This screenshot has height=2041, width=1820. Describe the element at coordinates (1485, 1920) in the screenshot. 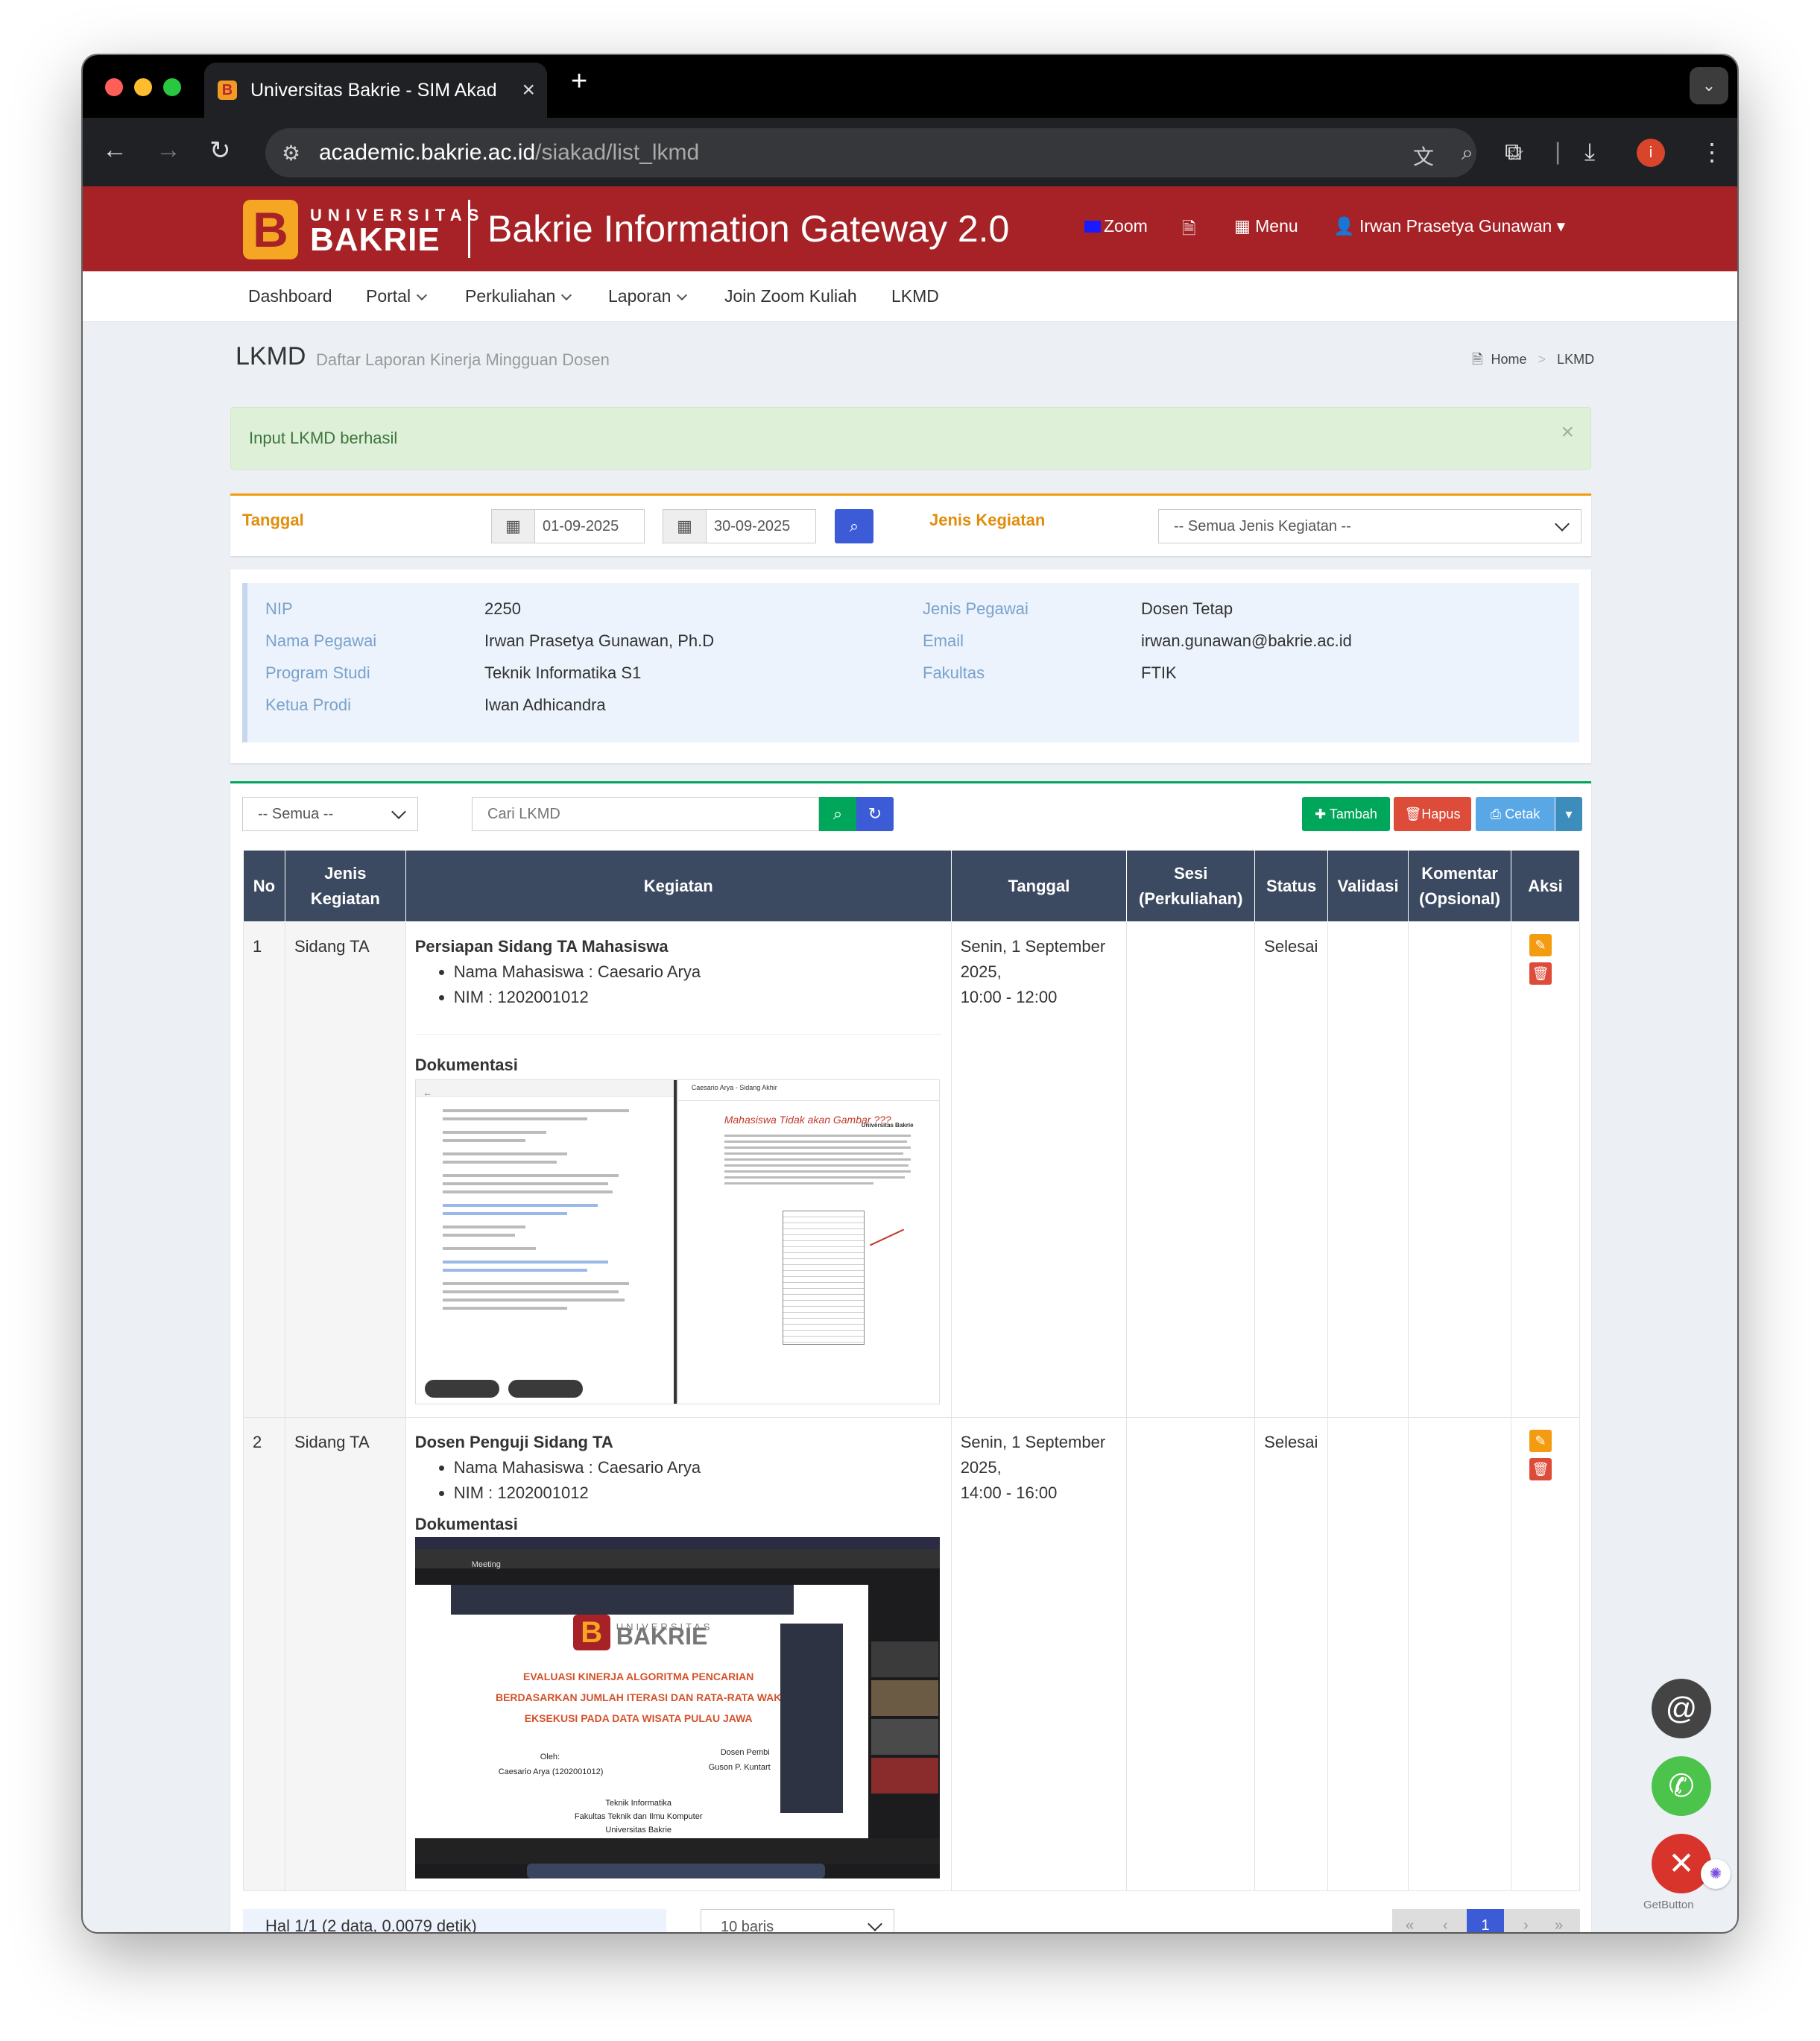

I see `page-1-button: 1` at that location.